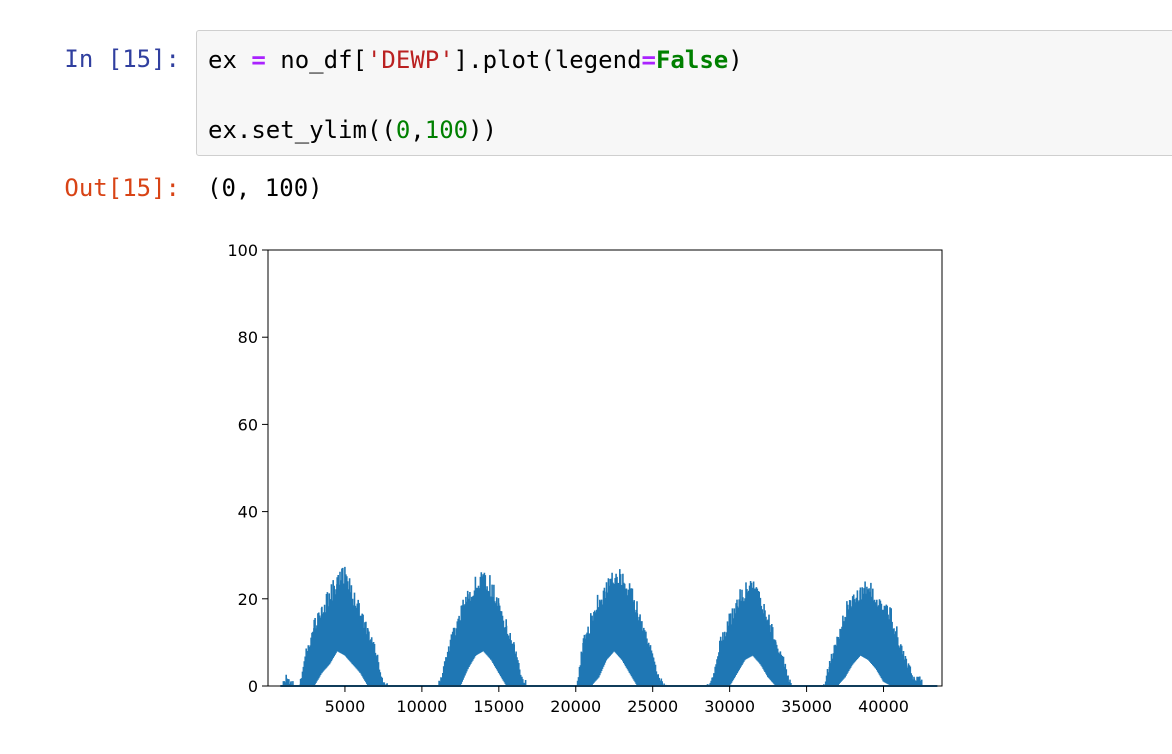  I want to click on x-tick-label: 5000, so click(345, 706).